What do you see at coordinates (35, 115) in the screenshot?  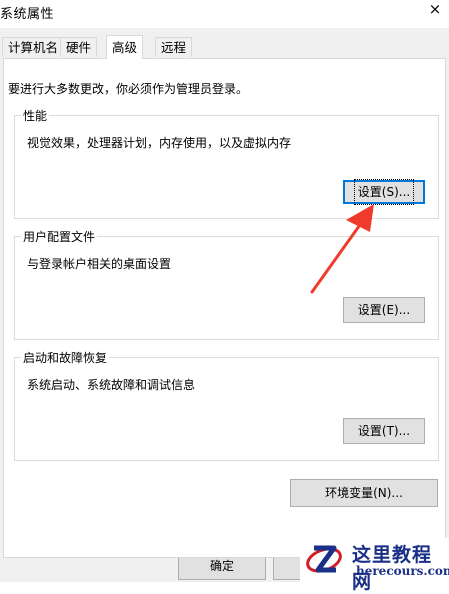 I see `performance-legend: 性能` at bounding box center [35, 115].